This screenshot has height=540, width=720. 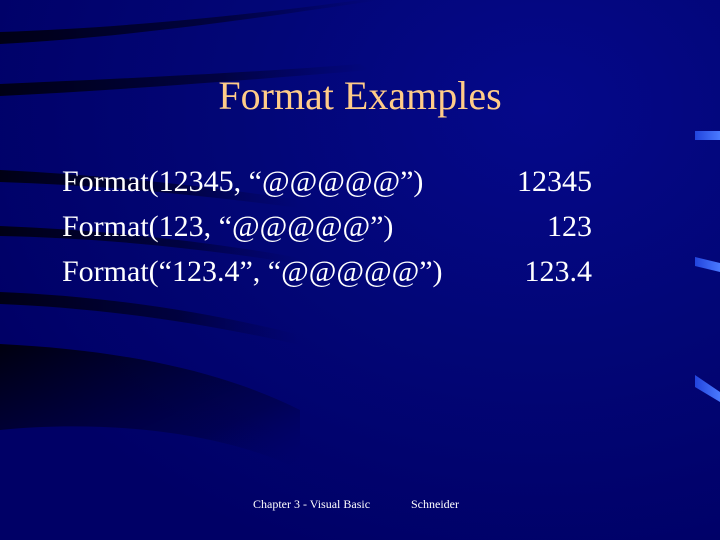 What do you see at coordinates (558, 271) in the screenshot?
I see `example-result: 123.4` at bounding box center [558, 271].